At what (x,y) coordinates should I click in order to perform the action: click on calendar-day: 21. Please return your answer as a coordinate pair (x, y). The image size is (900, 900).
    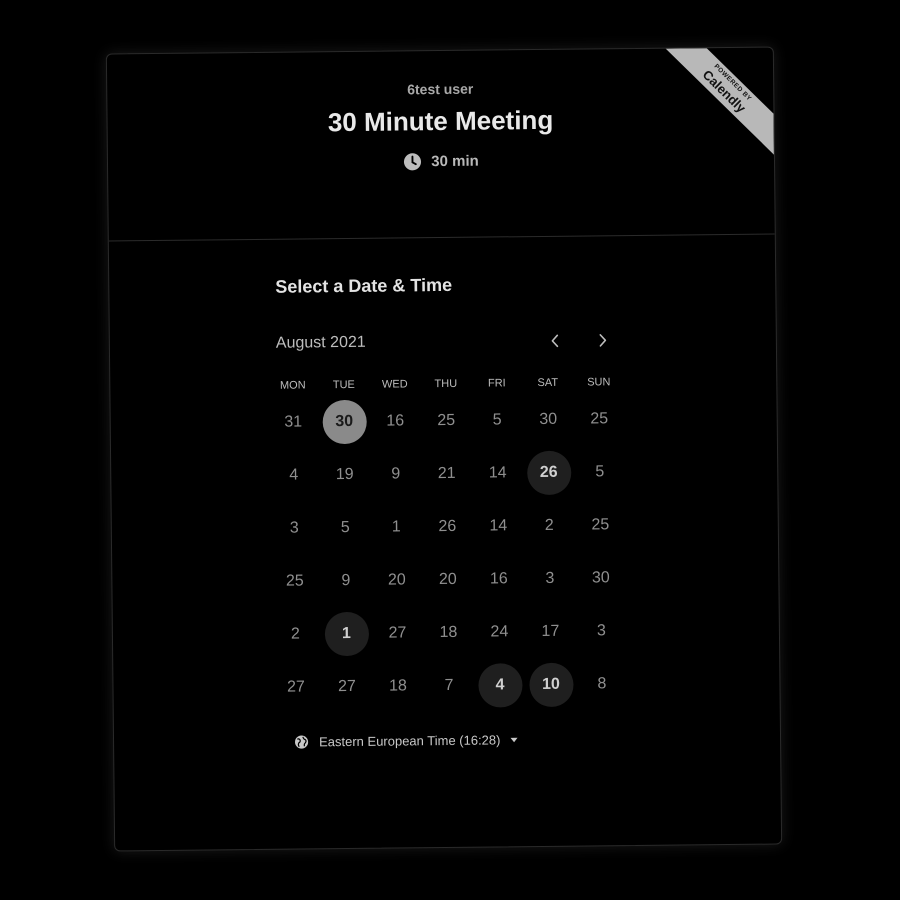
    Looking at the image, I should click on (446, 473).